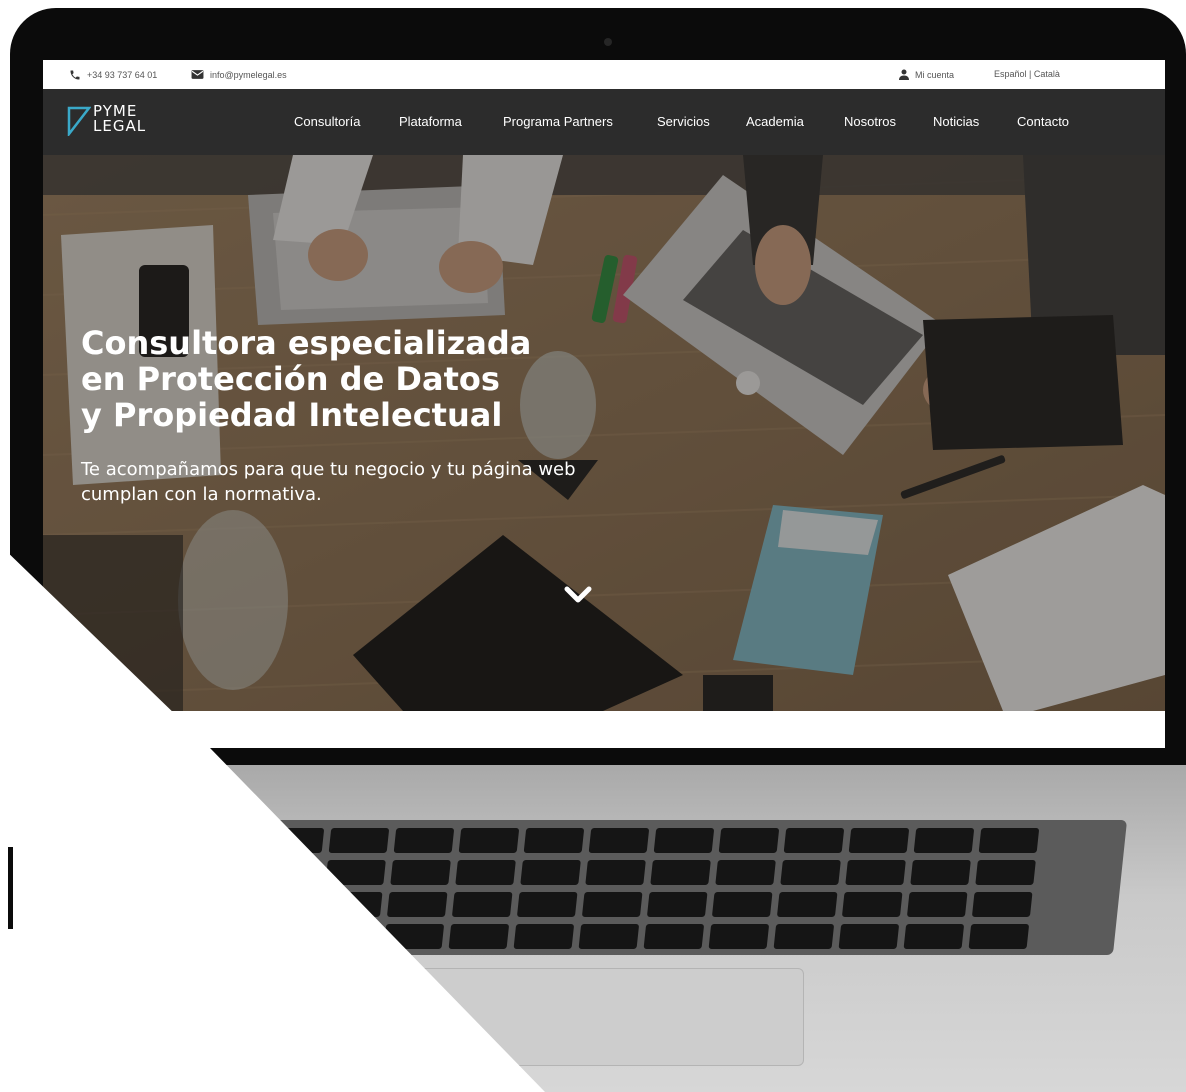 The height and width of the screenshot is (1092, 1186). What do you see at coordinates (602, 1017) in the screenshot?
I see `trackpad` at bounding box center [602, 1017].